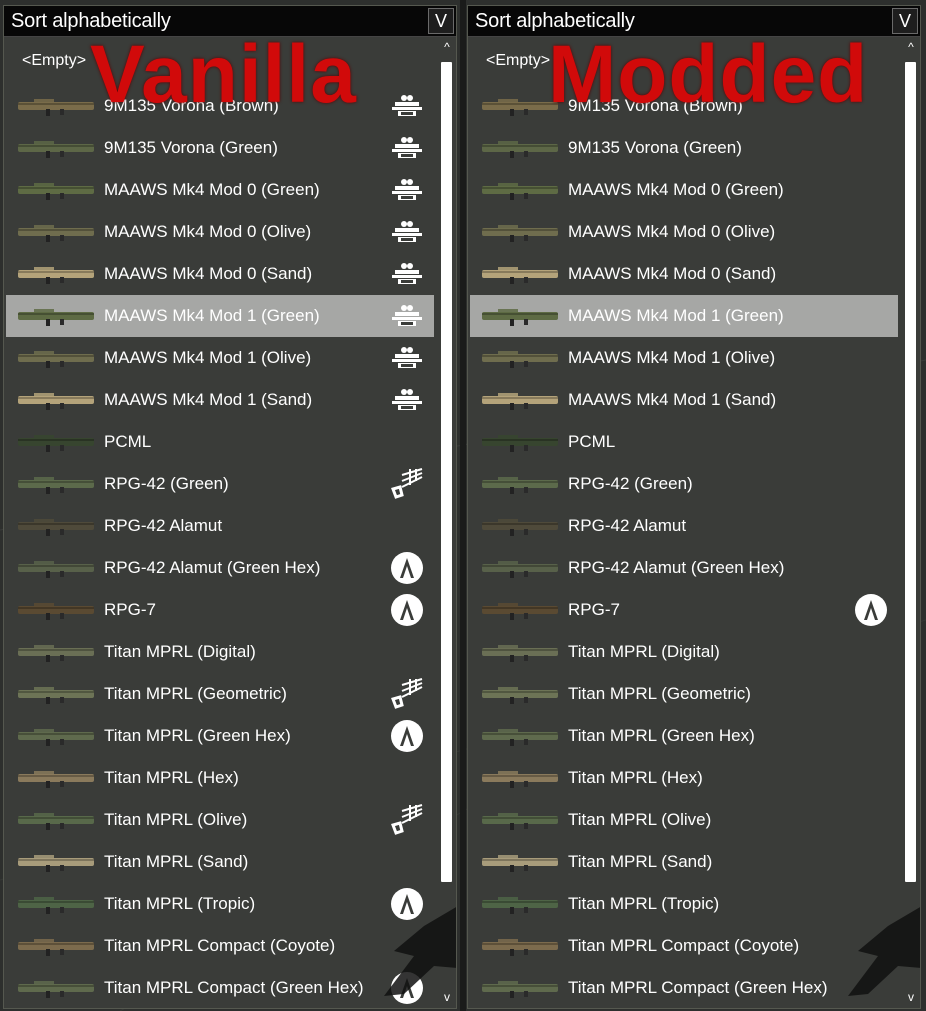 This screenshot has width=926, height=1011. What do you see at coordinates (197, 735) in the screenshot?
I see `list-item-label: Titan MPRL (Green Hex)` at bounding box center [197, 735].